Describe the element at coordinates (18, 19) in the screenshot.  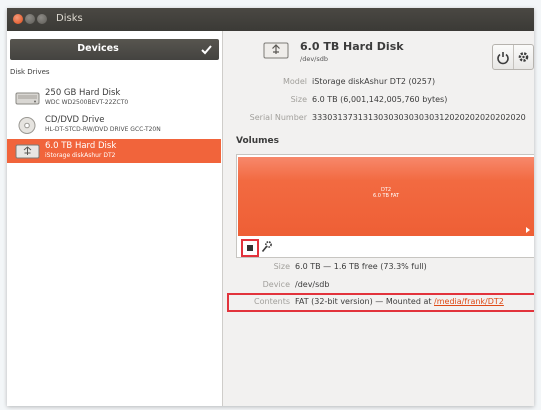
I see `close-window-button` at that location.